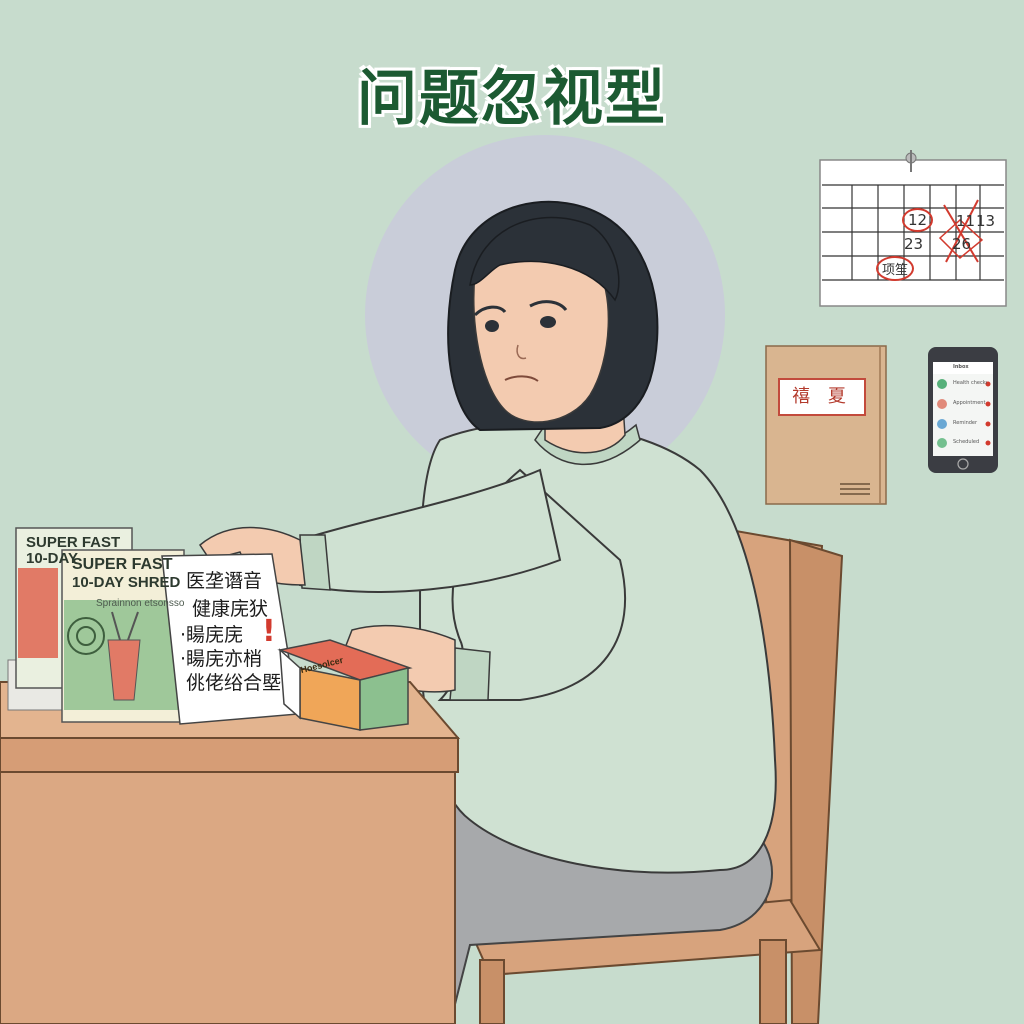 Image resolution: width=1024 pixels, height=1024 pixels. I want to click on front-magazine-title: SUPER FAST, so click(122, 564).